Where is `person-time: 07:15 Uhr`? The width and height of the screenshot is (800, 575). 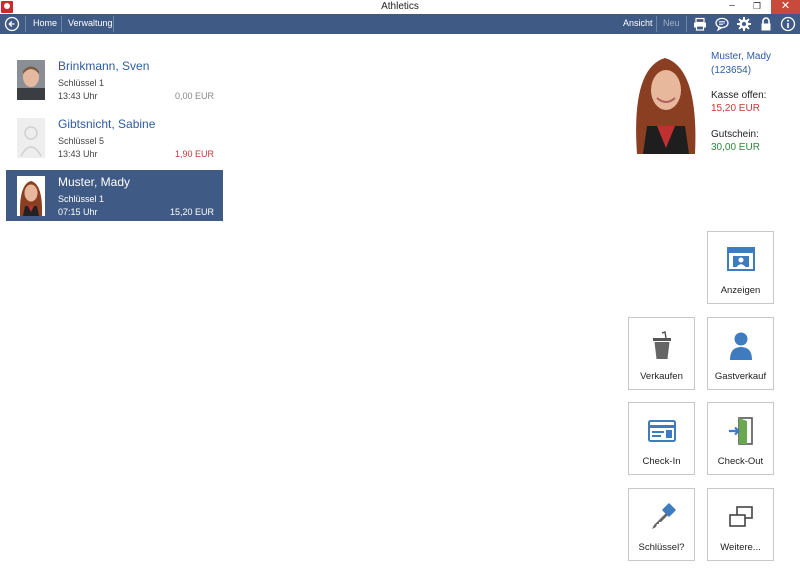 person-time: 07:15 Uhr is located at coordinates (78, 212).